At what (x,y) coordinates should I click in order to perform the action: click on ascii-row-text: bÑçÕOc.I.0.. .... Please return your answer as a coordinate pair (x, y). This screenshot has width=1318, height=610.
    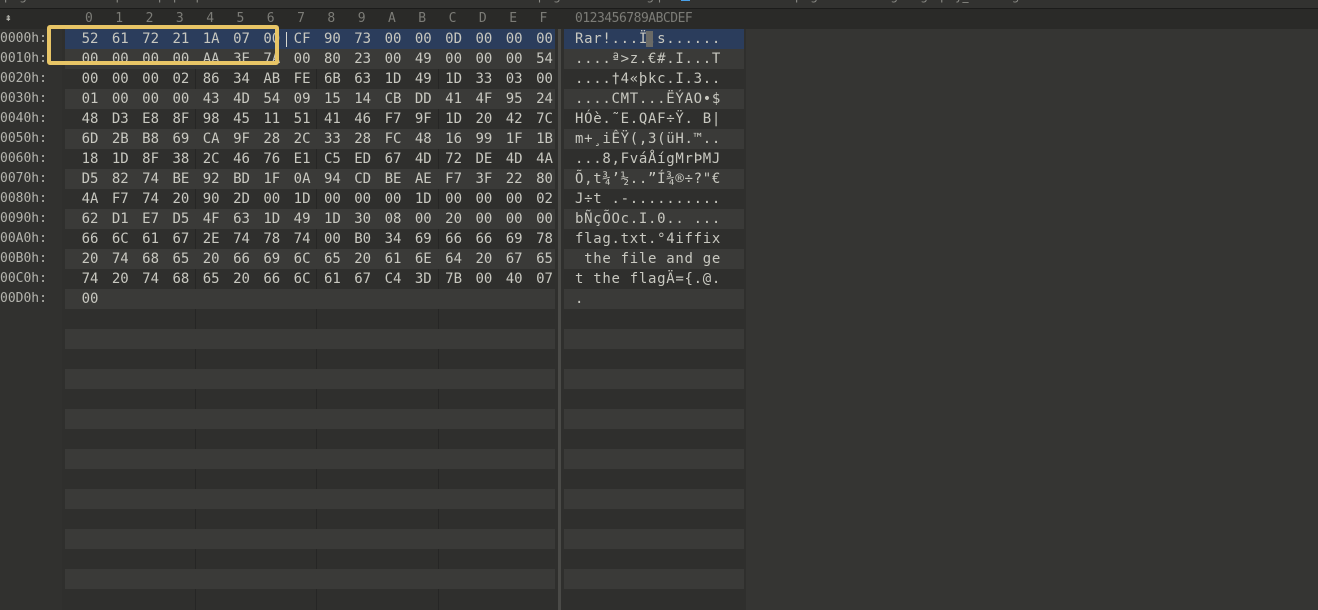
    Looking at the image, I should click on (648, 219).